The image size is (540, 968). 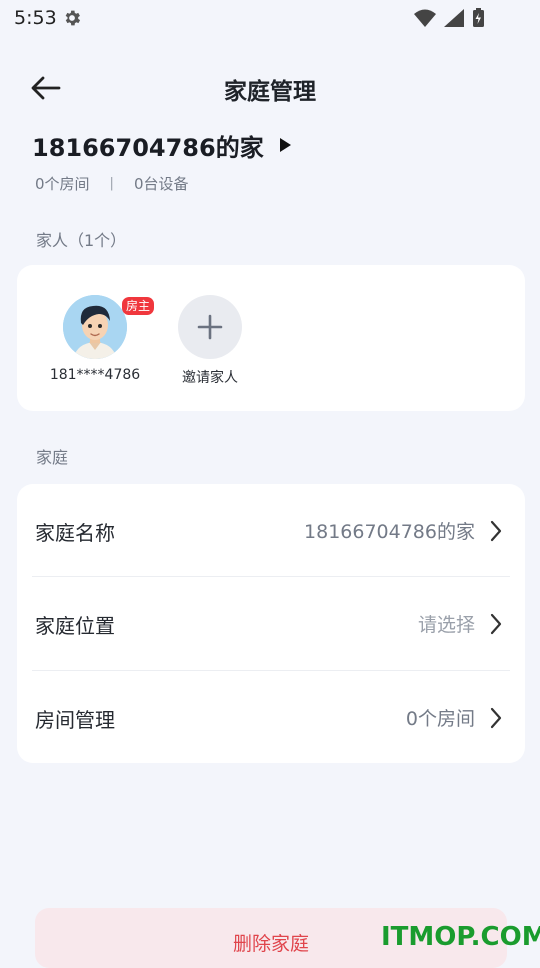 What do you see at coordinates (35, 18) in the screenshot?
I see `status-time: 5:53` at bounding box center [35, 18].